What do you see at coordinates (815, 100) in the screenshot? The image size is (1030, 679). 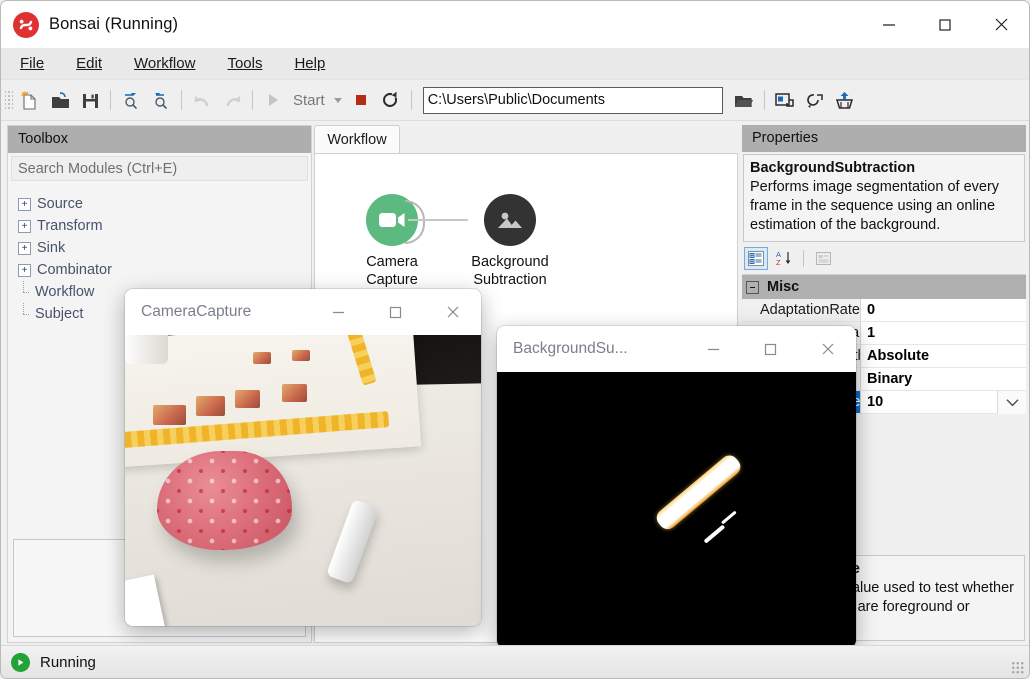 I see `refresh-package-icon` at bounding box center [815, 100].